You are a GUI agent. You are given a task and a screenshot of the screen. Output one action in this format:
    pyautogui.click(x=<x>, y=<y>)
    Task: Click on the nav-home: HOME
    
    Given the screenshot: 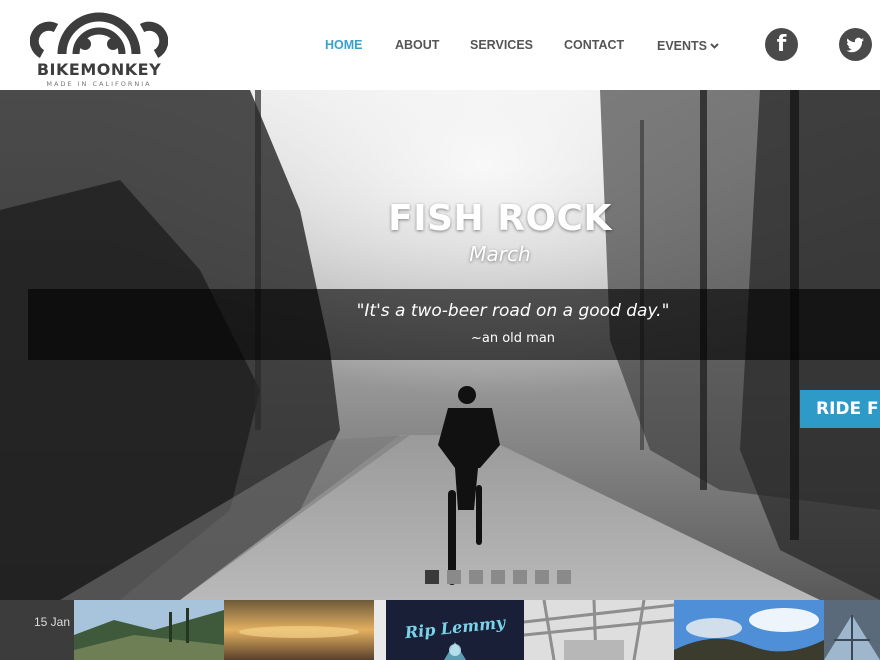 What is the action you would take?
    pyautogui.click(x=344, y=45)
    